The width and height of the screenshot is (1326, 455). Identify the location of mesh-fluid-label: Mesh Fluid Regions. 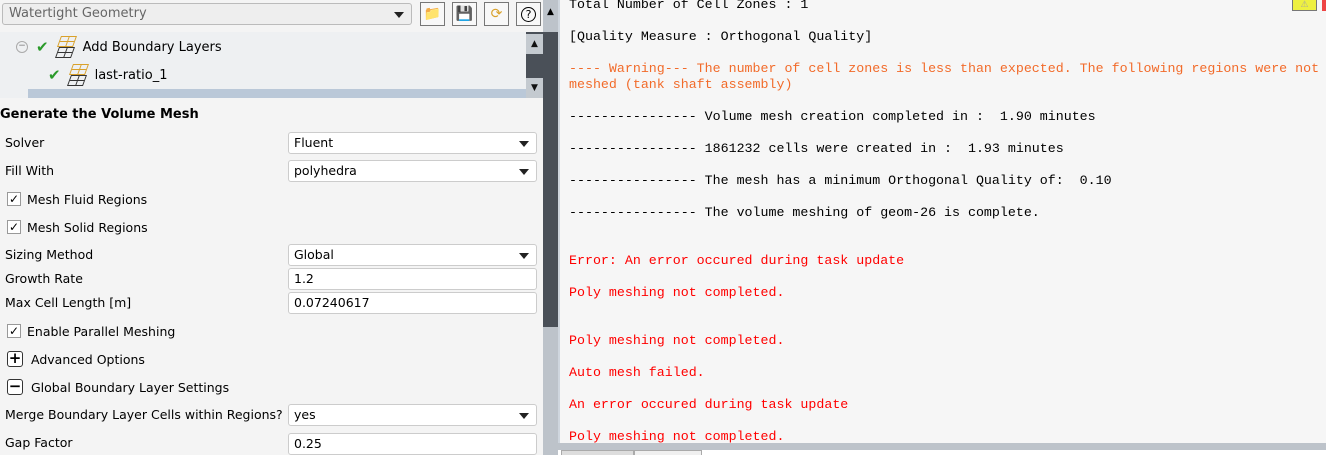
(87, 199).